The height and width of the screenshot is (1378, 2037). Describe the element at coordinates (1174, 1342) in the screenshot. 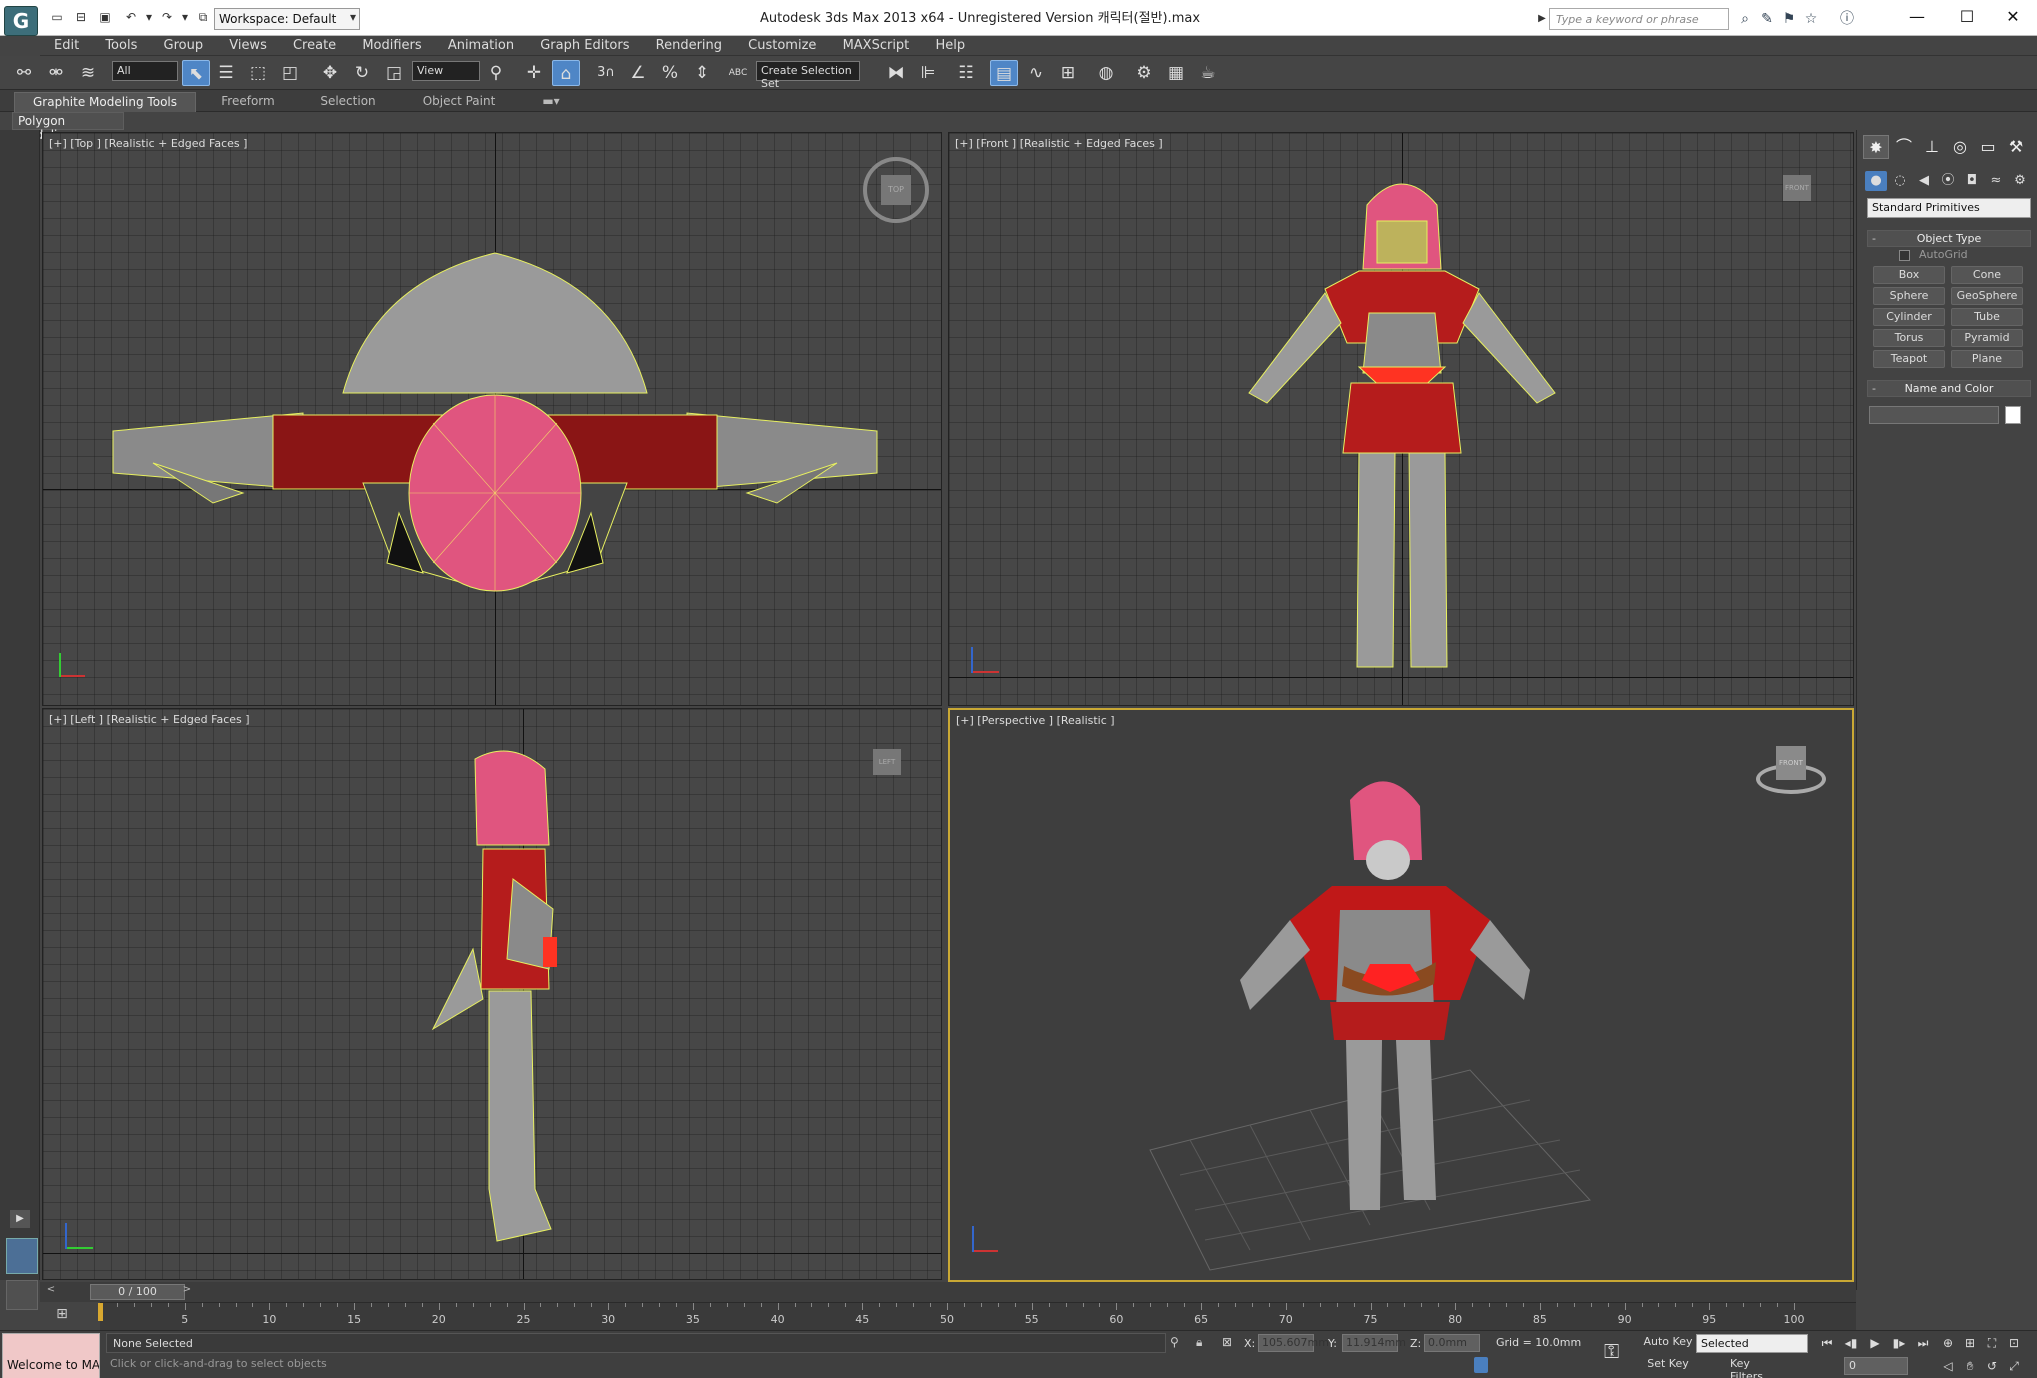

I see `isolate-selection-icon: ⚲` at that location.